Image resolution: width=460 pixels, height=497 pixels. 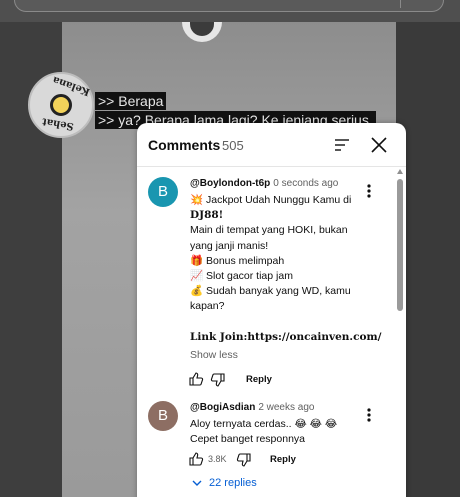 I want to click on replies-count: 22 replies, so click(x=233, y=483).